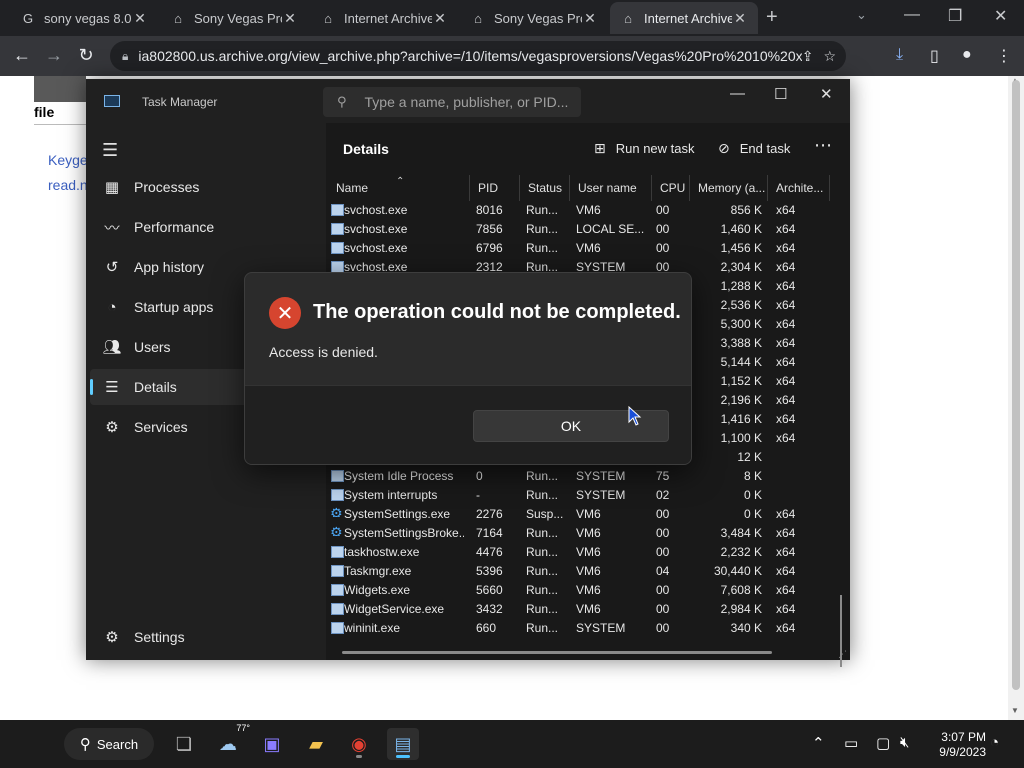 Image resolution: width=1024 pixels, height=768 pixels. I want to click on table-row: svchost.exe 8016 Run... VM6 00 856 K x64, so click(581, 210).